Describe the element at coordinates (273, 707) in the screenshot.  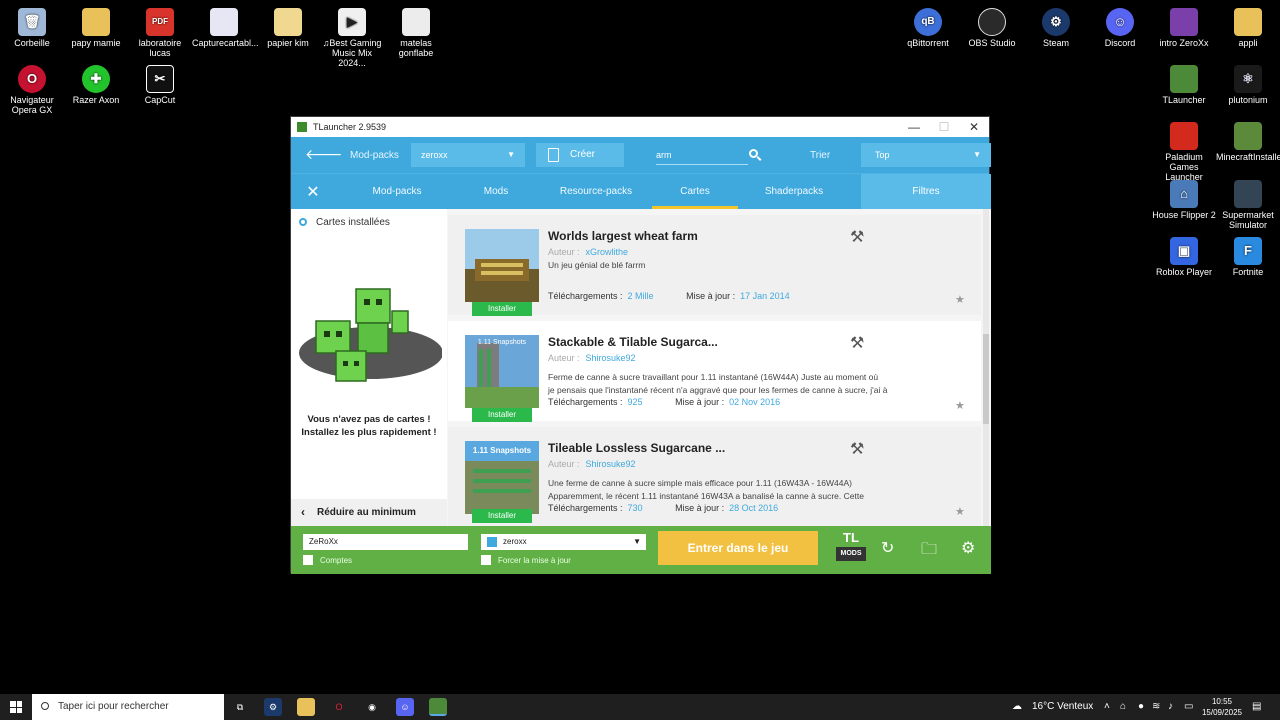
I see `steam-taskbar-icon: ⚙` at that location.